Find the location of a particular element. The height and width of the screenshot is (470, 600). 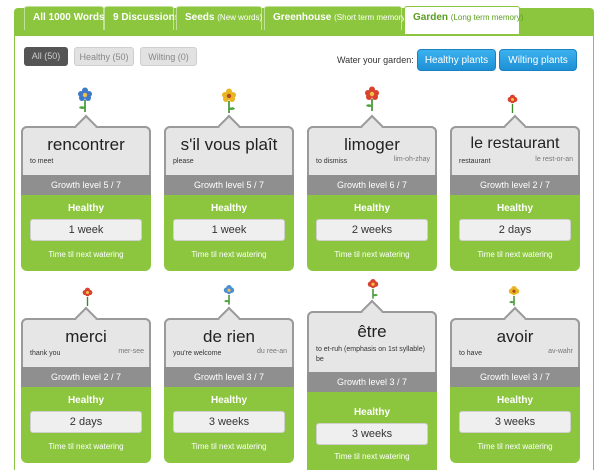

tab-sublabel: (New words) is located at coordinates (240, 17).